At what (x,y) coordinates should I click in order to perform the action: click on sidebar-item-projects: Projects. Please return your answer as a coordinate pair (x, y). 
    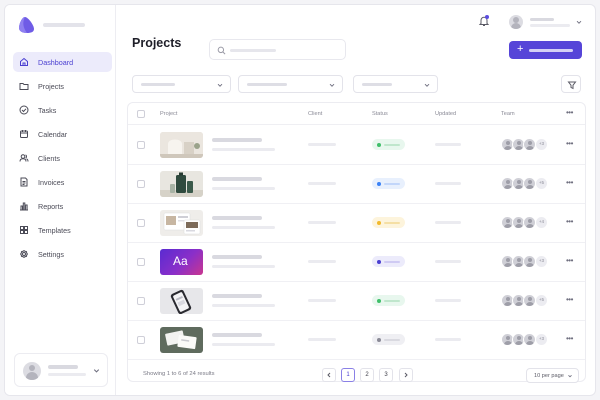
    Looking at the image, I should click on (62, 86).